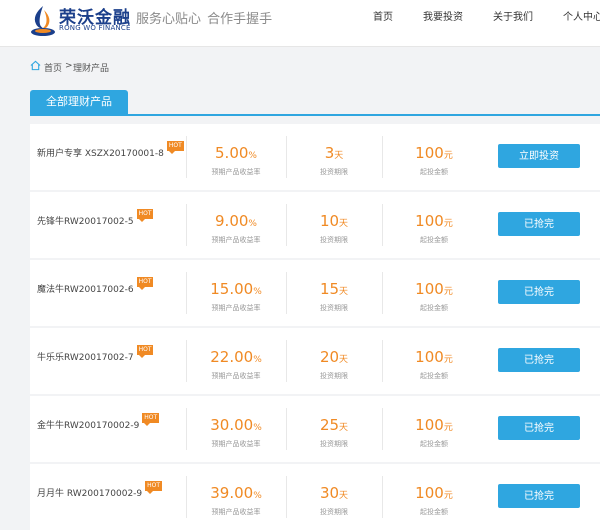 Image resolution: width=600 pixels, height=530 pixels. Describe the element at coordinates (98, 422) in the screenshot. I see `product-name: 金牛牛RW200170002-9HOT` at that location.